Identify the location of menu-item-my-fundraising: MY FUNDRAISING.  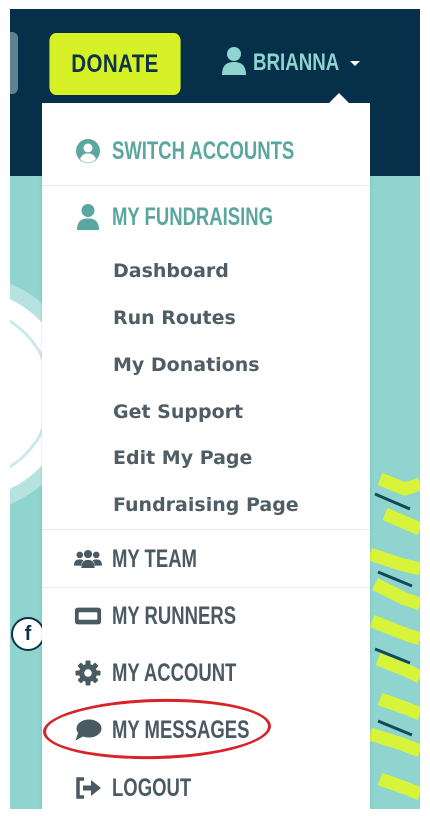
(206, 217).